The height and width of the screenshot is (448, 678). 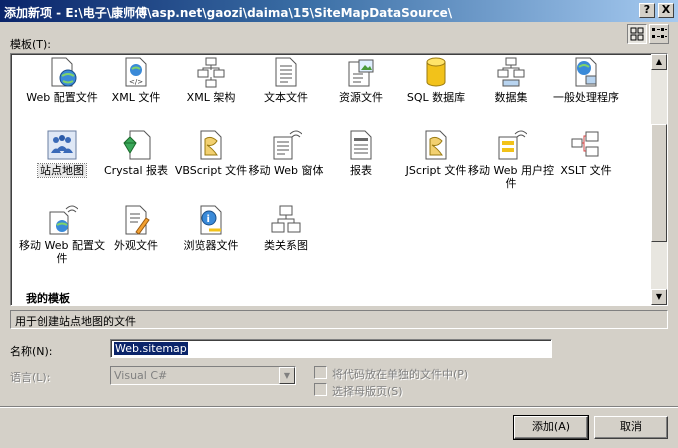 I want to click on site-map-icon, so click(x=62, y=145).